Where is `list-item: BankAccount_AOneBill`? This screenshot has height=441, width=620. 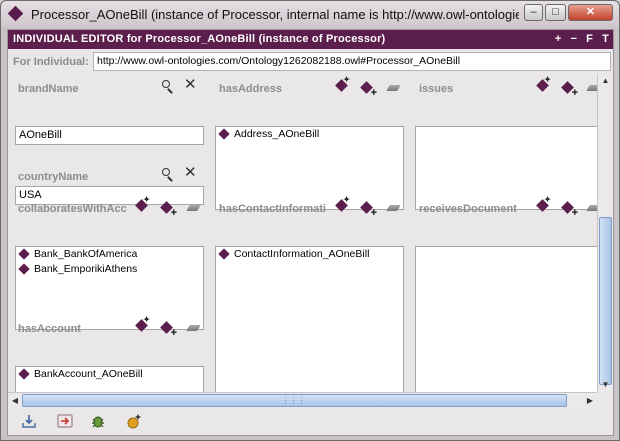 list-item: BankAccount_AOneBill is located at coordinates (109, 374).